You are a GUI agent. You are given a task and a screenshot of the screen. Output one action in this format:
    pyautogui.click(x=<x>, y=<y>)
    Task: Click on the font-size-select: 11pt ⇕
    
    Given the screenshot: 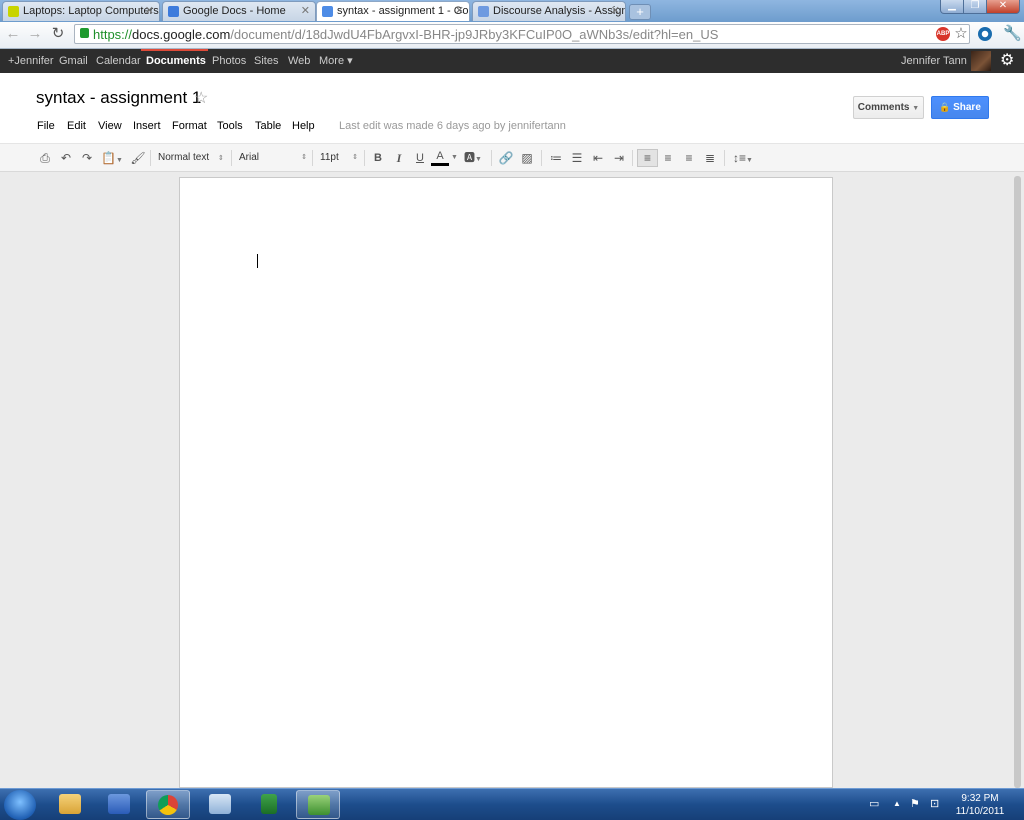 What is the action you would take?
    pyautogui.click(x=339, y=158)
    